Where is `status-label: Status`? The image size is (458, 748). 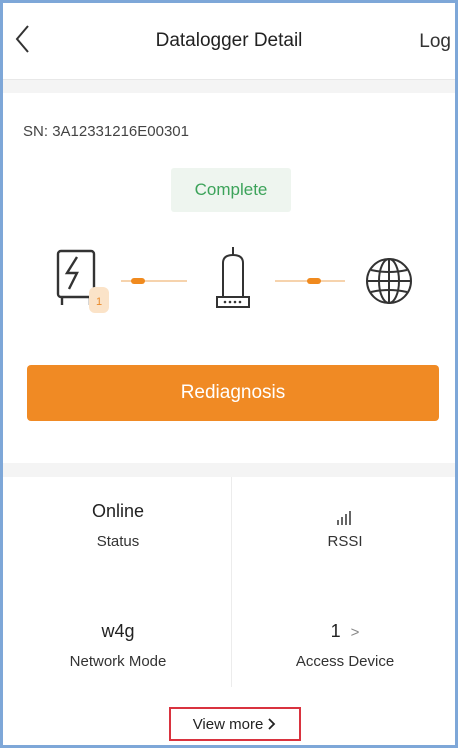 status-label: Status is located at coordinates (118, 541).